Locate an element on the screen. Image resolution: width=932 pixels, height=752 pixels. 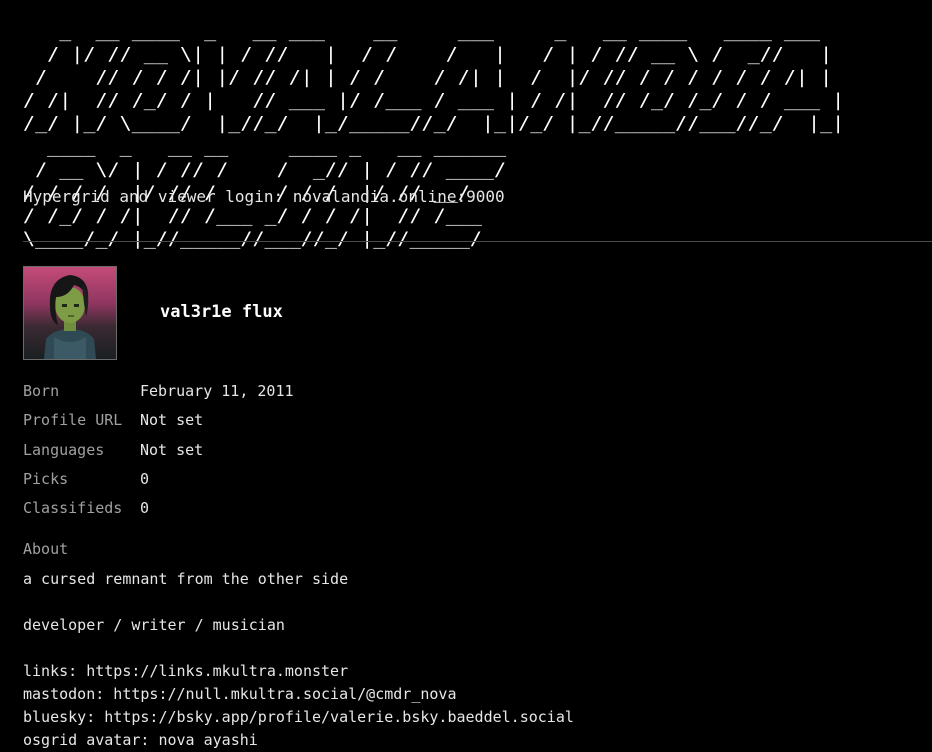
field-label: Born is located at coordinates (41, 391).